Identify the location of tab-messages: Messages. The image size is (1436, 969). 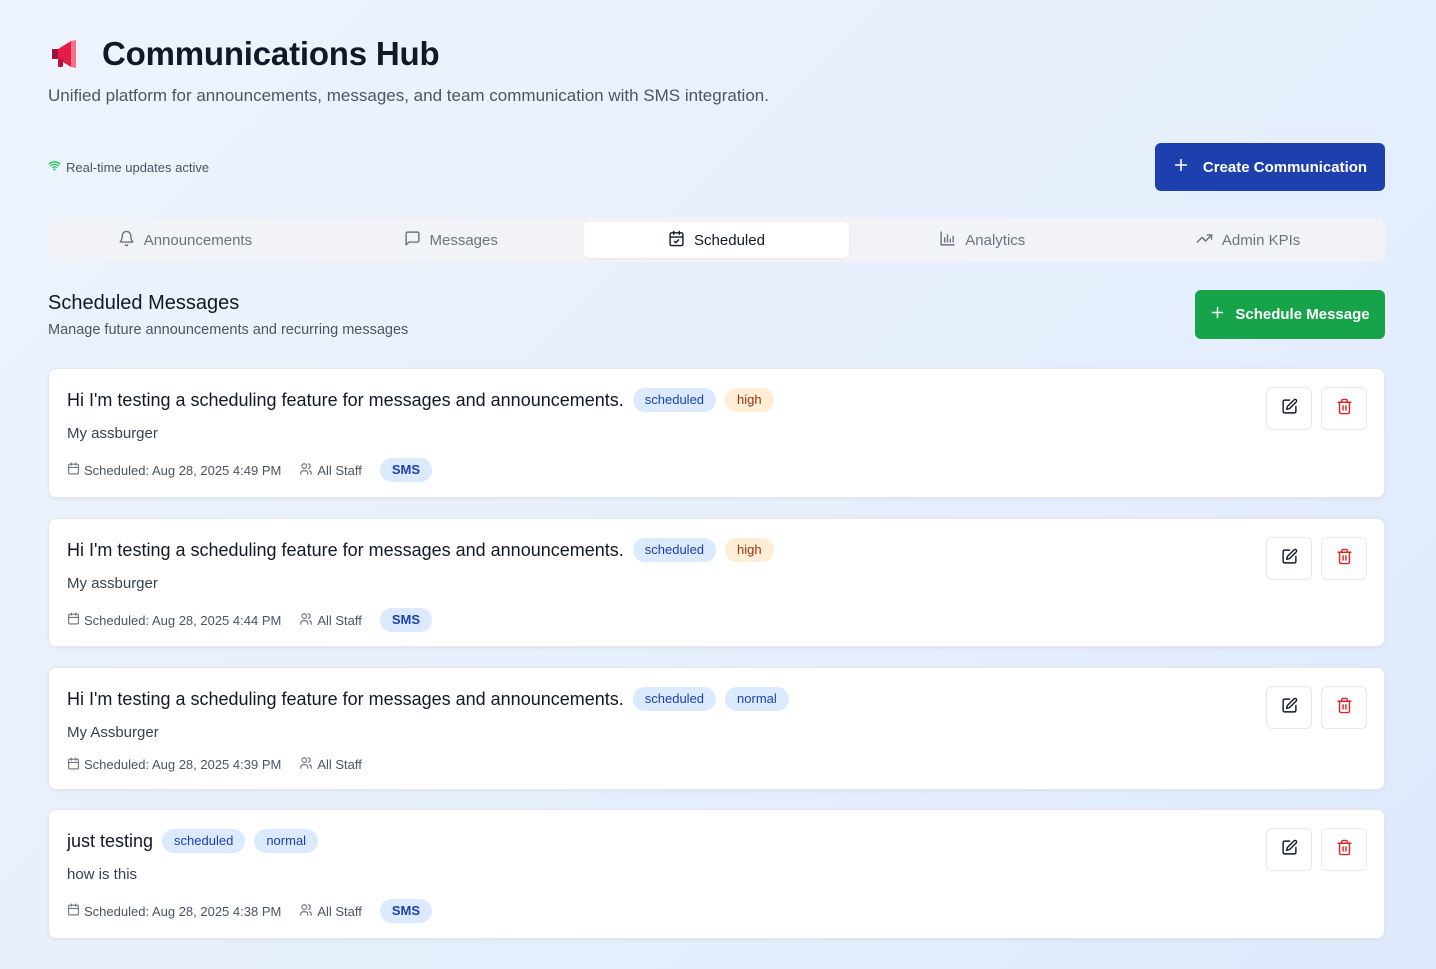
(451, 240).